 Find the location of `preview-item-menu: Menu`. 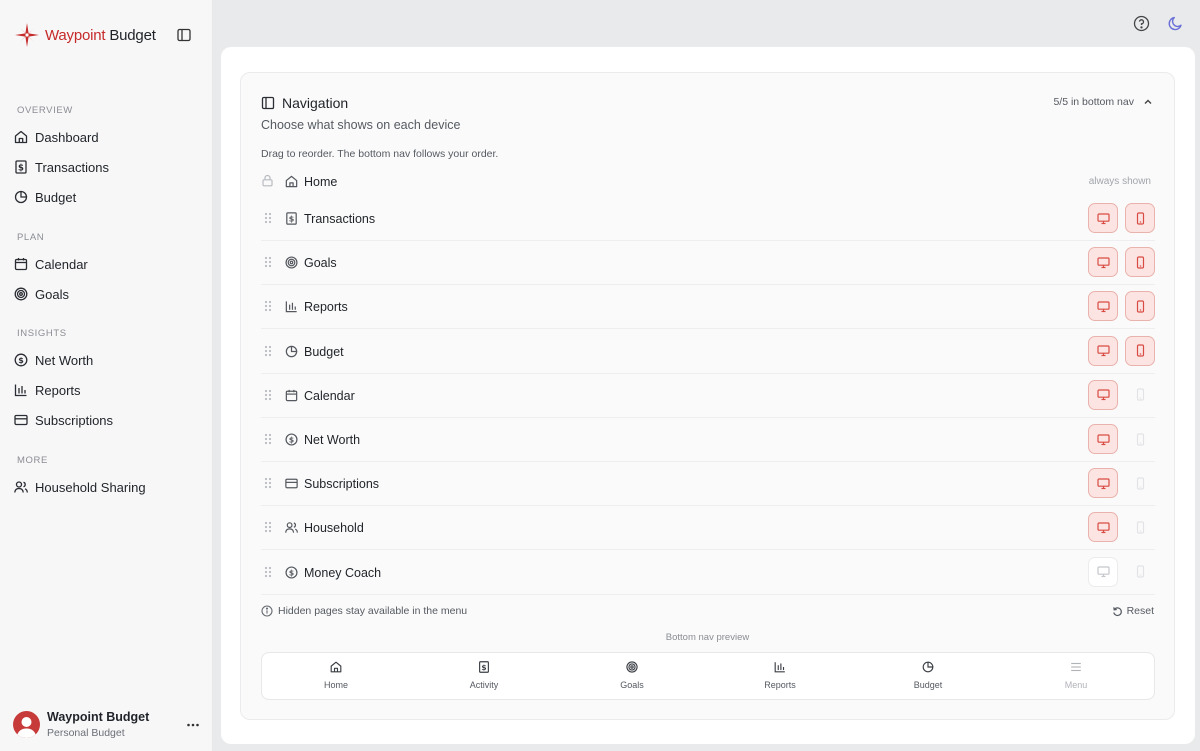

preview-item-menu: Menu is located at coordinates (1076, 676).